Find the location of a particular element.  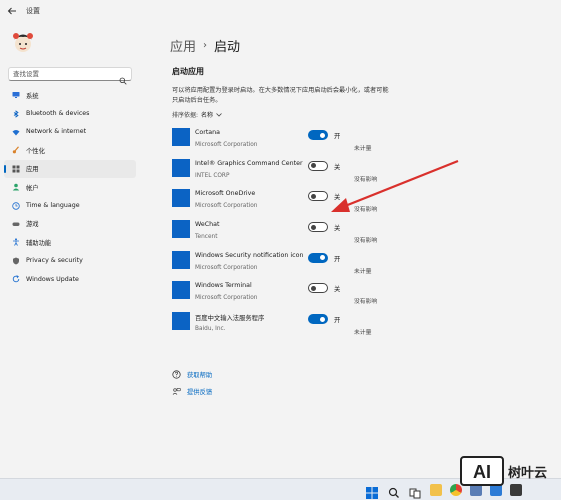

sidebar-item-3: 个性化 is located at coordinates (70, 150).